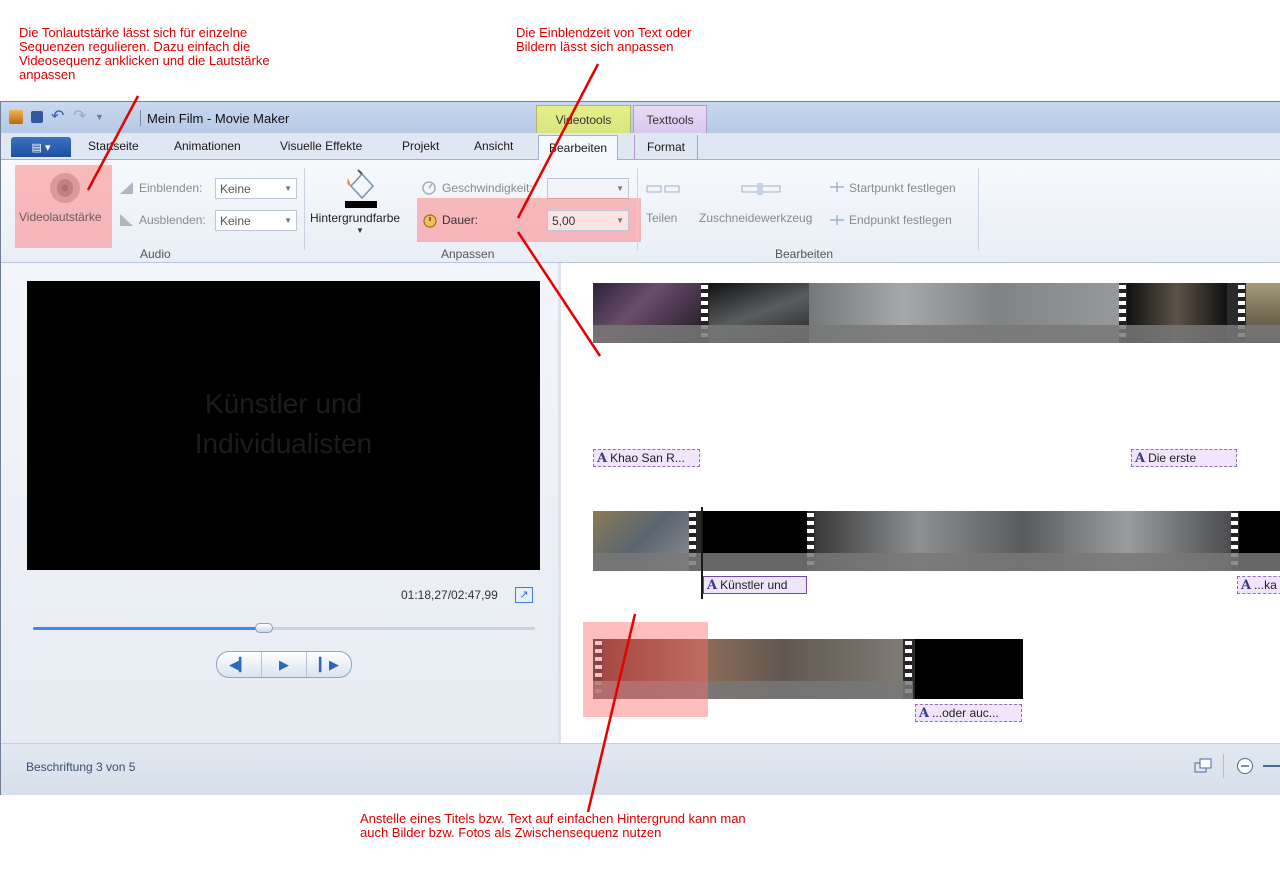  I want to click on duration-value: 5,00, so click(563, 221).